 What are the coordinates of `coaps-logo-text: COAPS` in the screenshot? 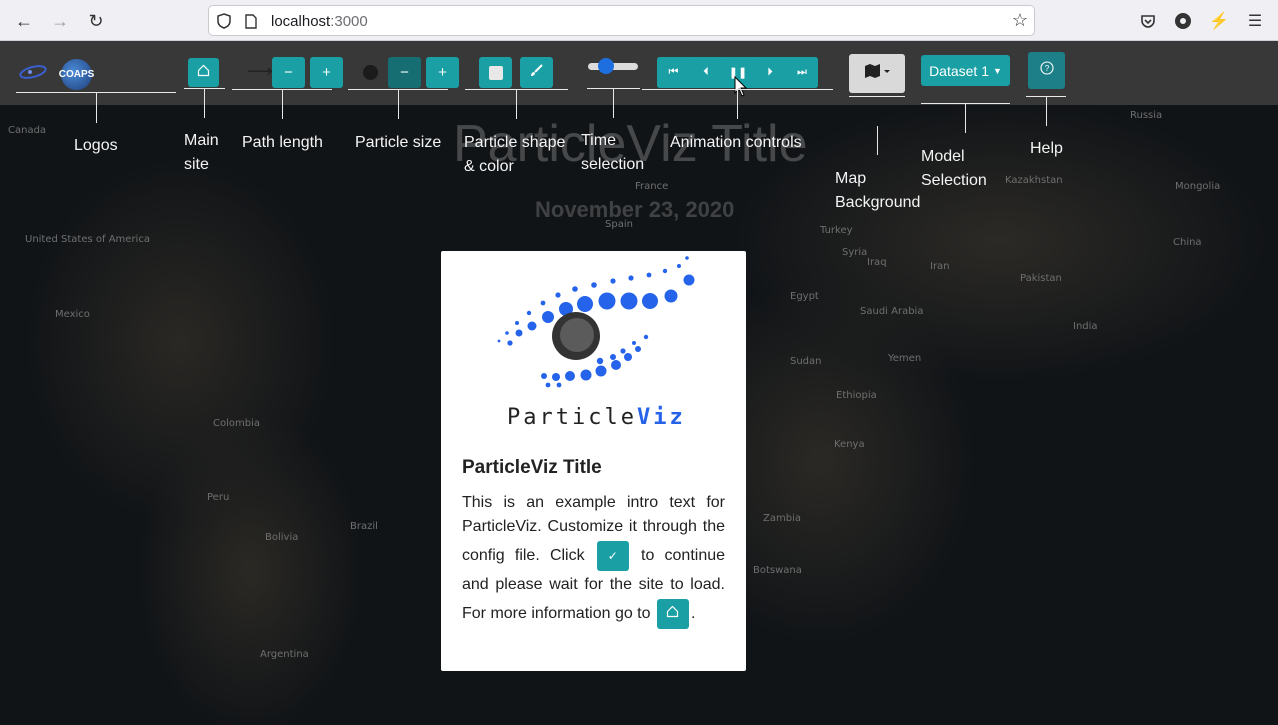 It's located at (76, 74).